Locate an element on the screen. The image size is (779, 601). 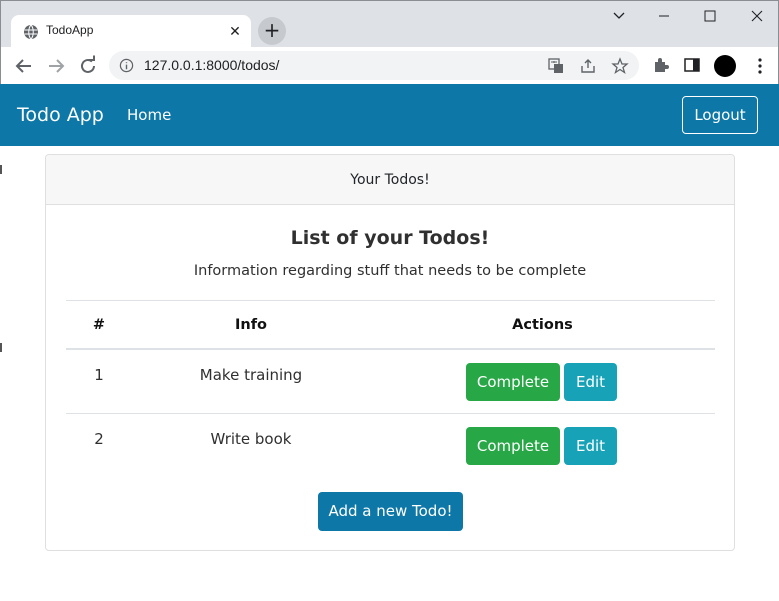
info-icon is located at coordinates (126, 65).